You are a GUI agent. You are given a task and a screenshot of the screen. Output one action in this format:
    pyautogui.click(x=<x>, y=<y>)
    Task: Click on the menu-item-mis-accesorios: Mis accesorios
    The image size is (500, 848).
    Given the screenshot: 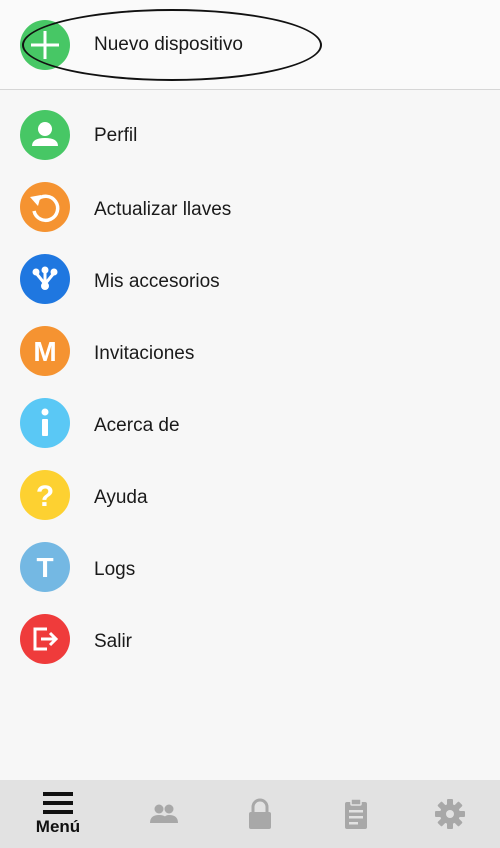 What is the action you would take?
    pyautogui.click(x=250, y=278)
    